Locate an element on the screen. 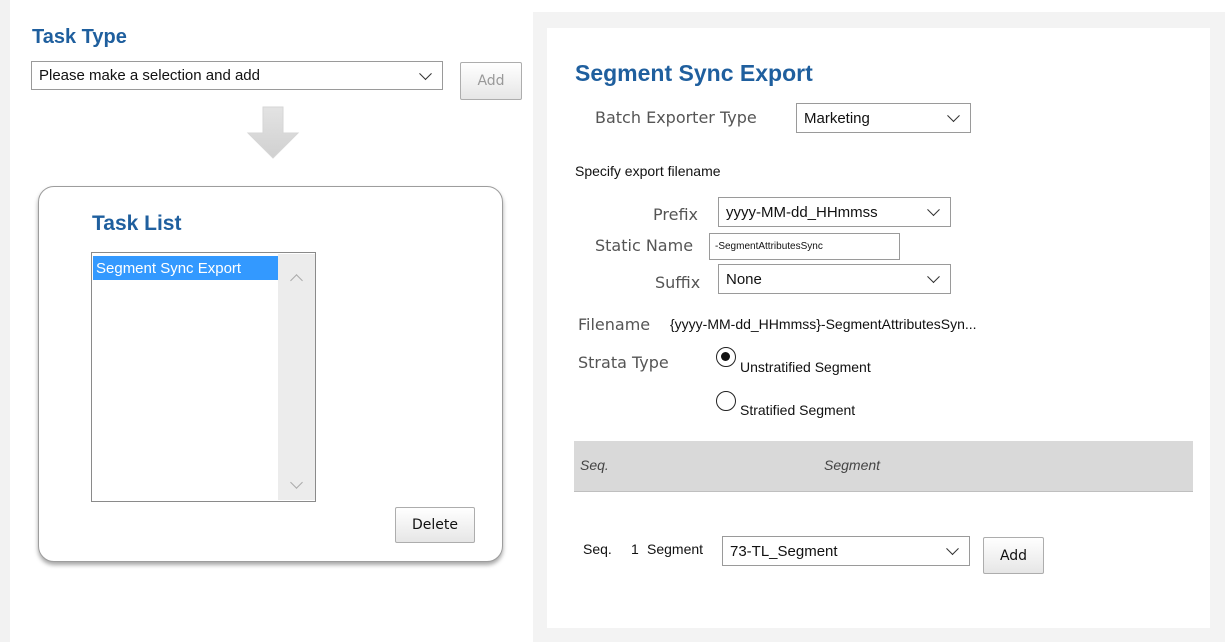 This screenshot has height=642, width=1225. static-name-input: -SegmentAttributesSync is located at coordinates (804, 246).